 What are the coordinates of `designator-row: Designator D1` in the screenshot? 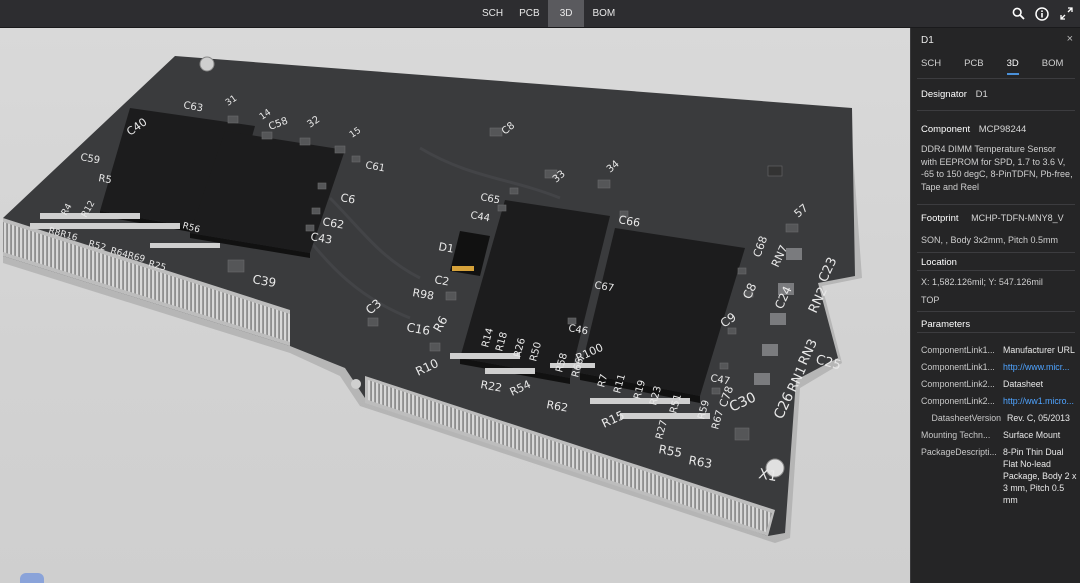 It's located at (954, 94).